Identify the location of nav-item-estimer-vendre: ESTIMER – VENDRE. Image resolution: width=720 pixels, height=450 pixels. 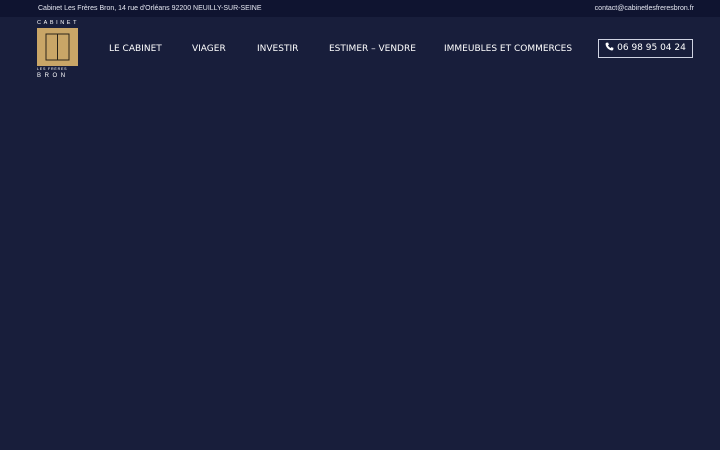
(372, 49).